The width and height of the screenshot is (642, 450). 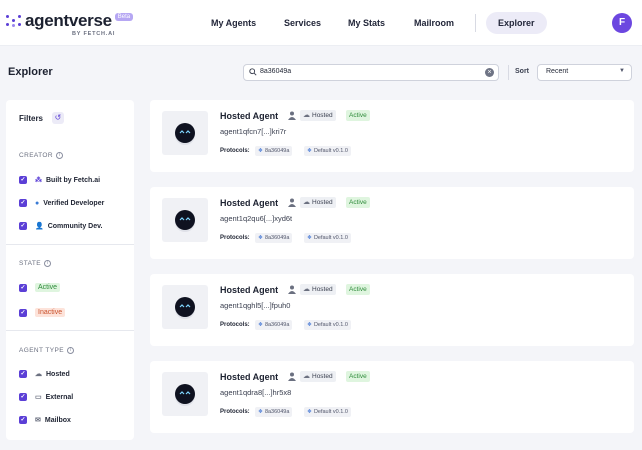 I want to click on divider, so click(x=70, y=244).